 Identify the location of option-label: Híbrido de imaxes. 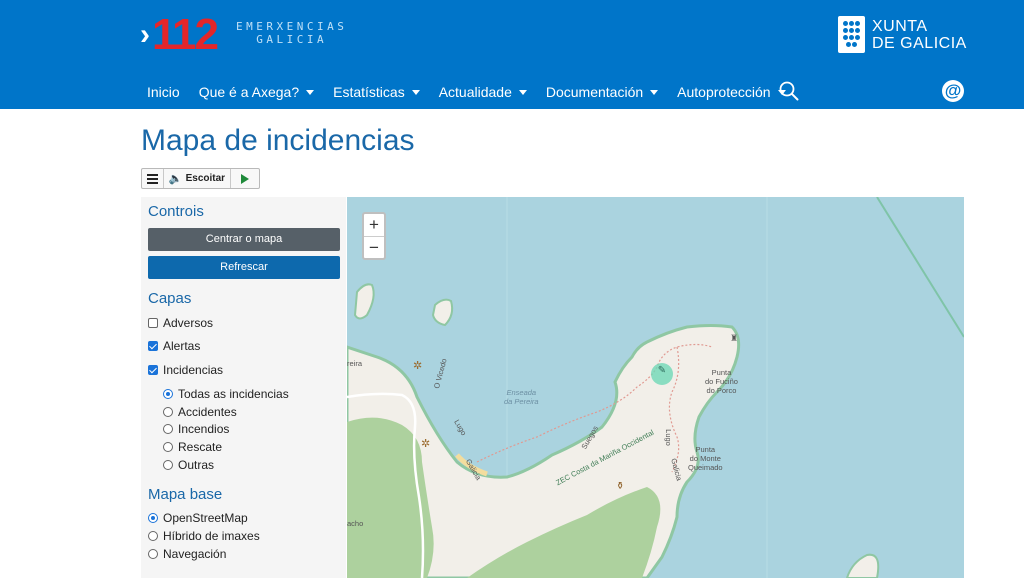
(211, 536).